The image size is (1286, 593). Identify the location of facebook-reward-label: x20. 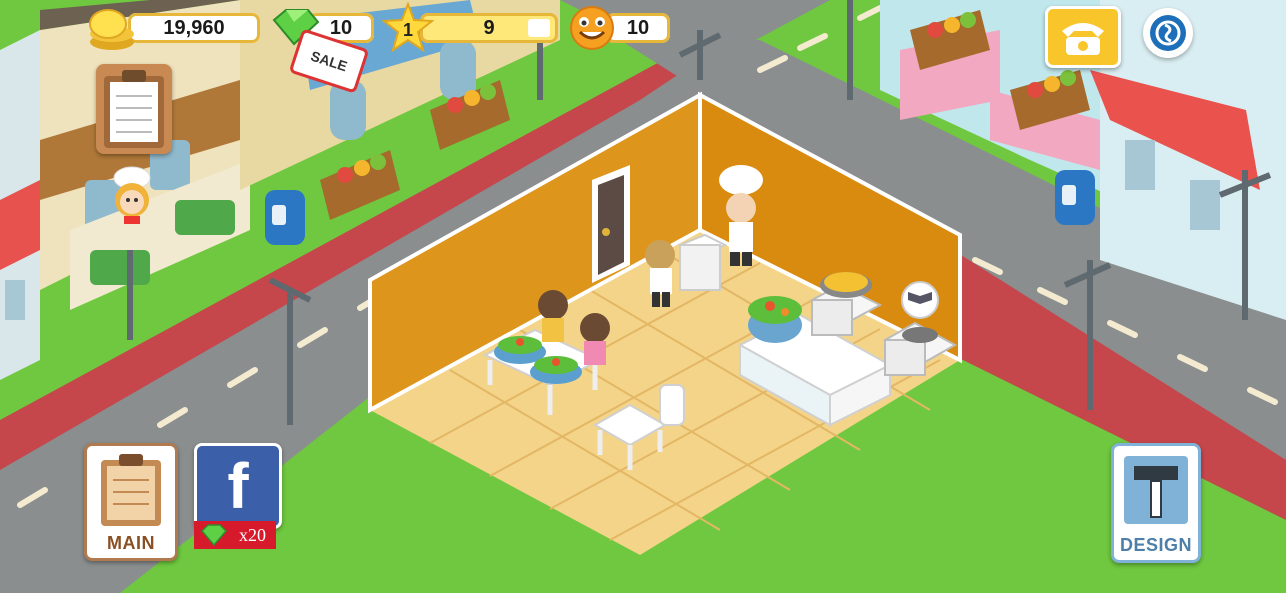
(252, 534).